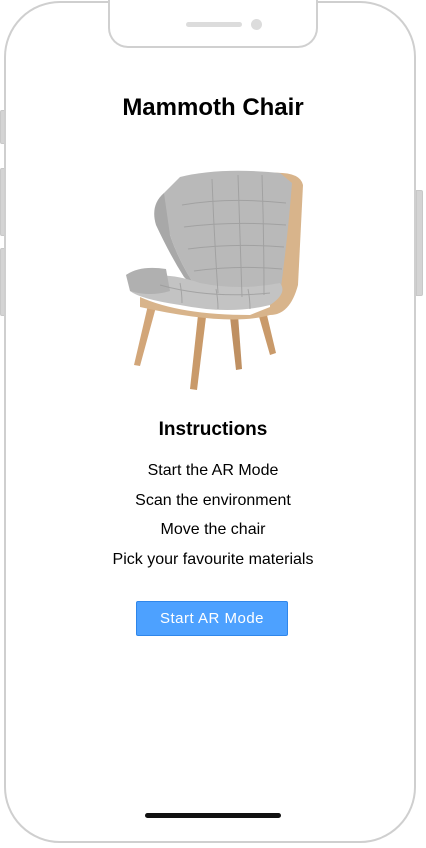  Describe the element at coordinates (214, 280) in the screenshot. I see `chair-image` at that location.